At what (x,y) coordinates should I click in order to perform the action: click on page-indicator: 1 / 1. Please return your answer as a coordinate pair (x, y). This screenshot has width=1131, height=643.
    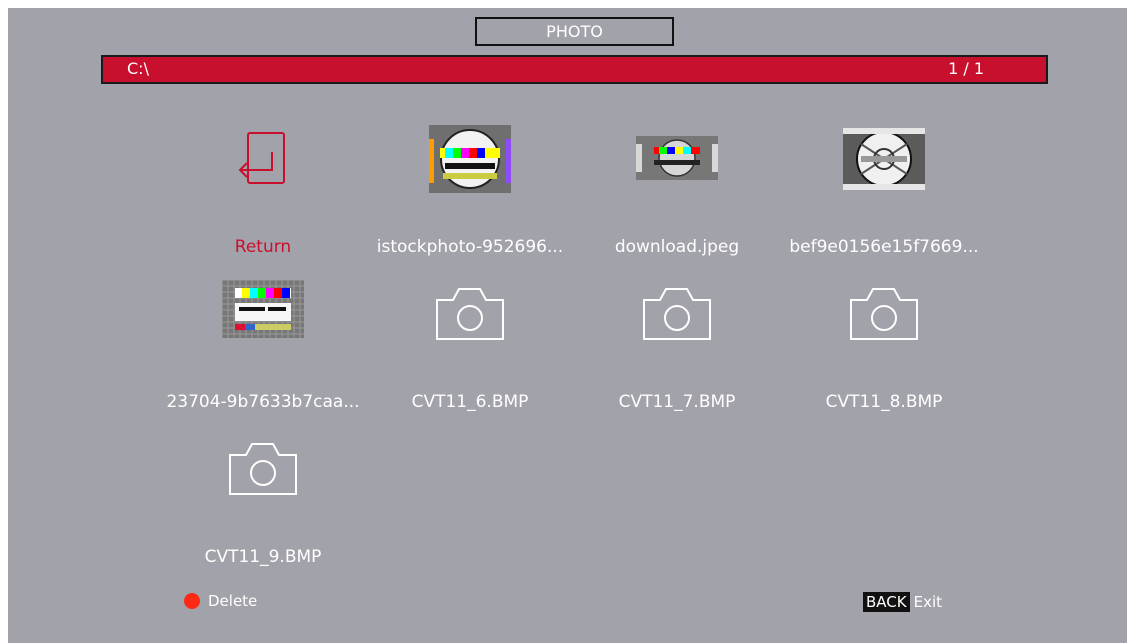
    Looking at the image, I should click on (966, 68).